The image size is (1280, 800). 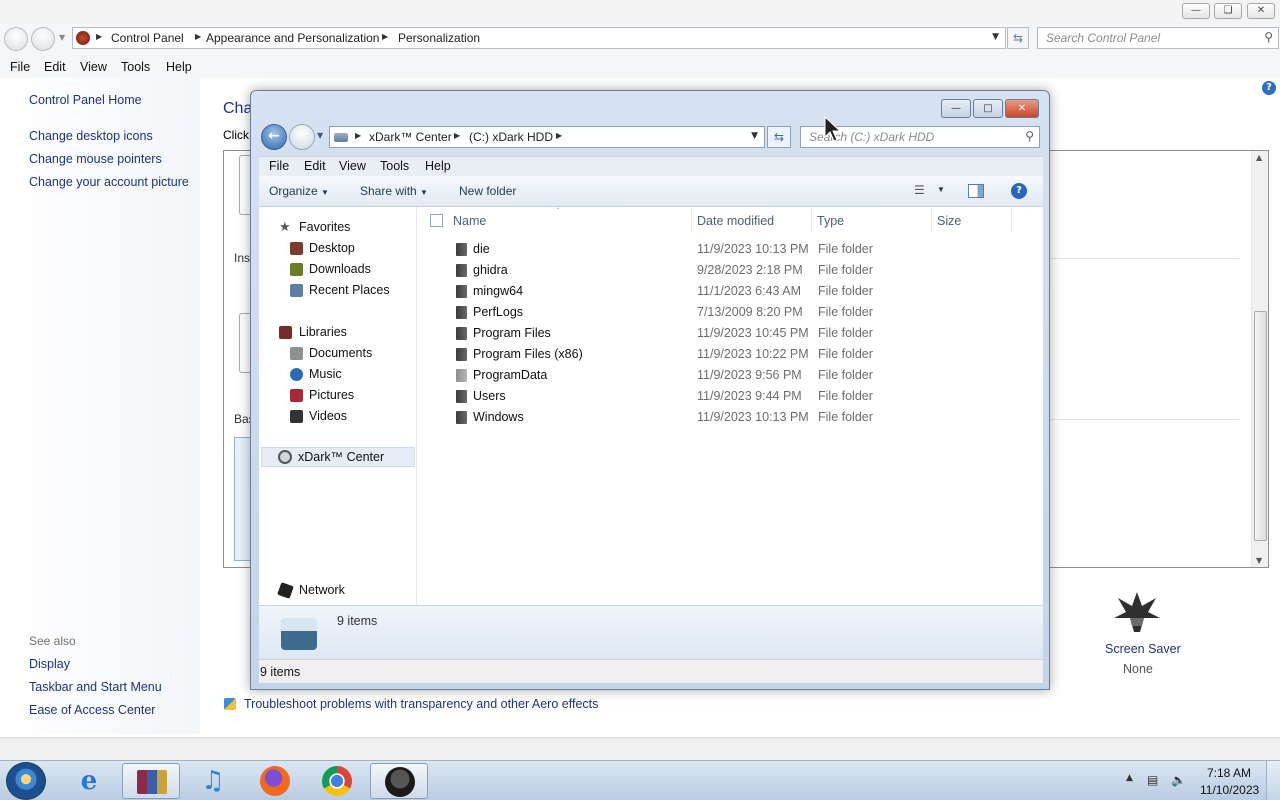 I want to click on network-tray-icon: ▤, so click(x=1152, y=780).